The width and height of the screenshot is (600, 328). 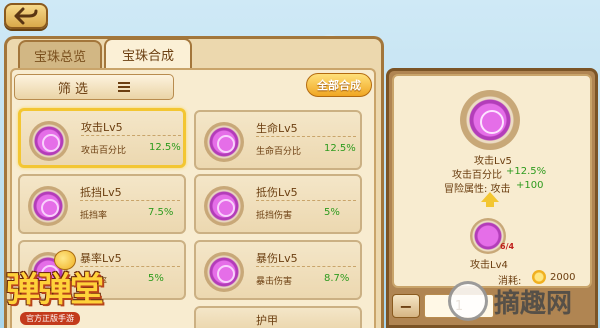 I want to click on target-gem-icon, so click(x=490, y=120).